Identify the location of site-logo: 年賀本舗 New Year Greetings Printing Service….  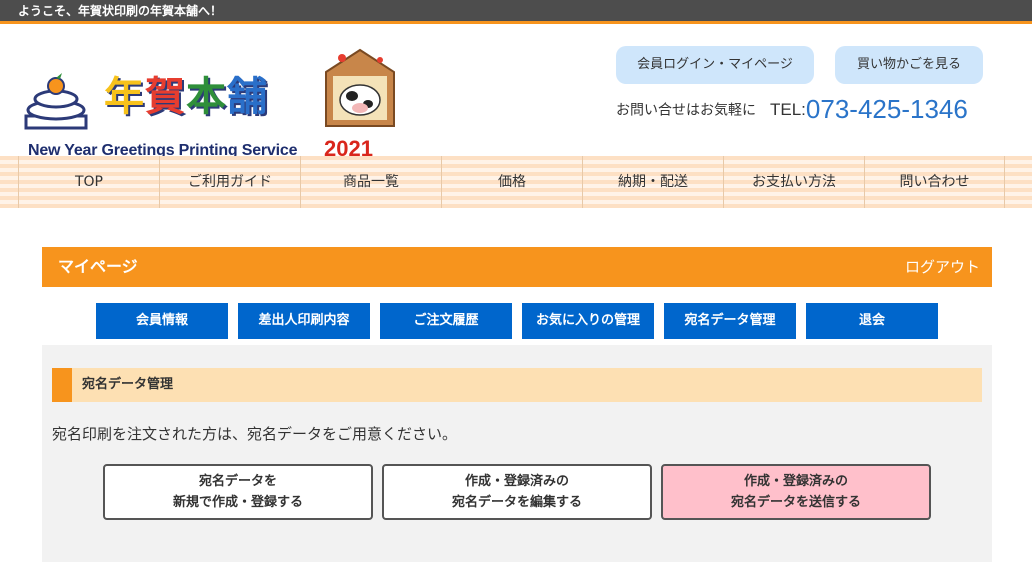
(222, 104).